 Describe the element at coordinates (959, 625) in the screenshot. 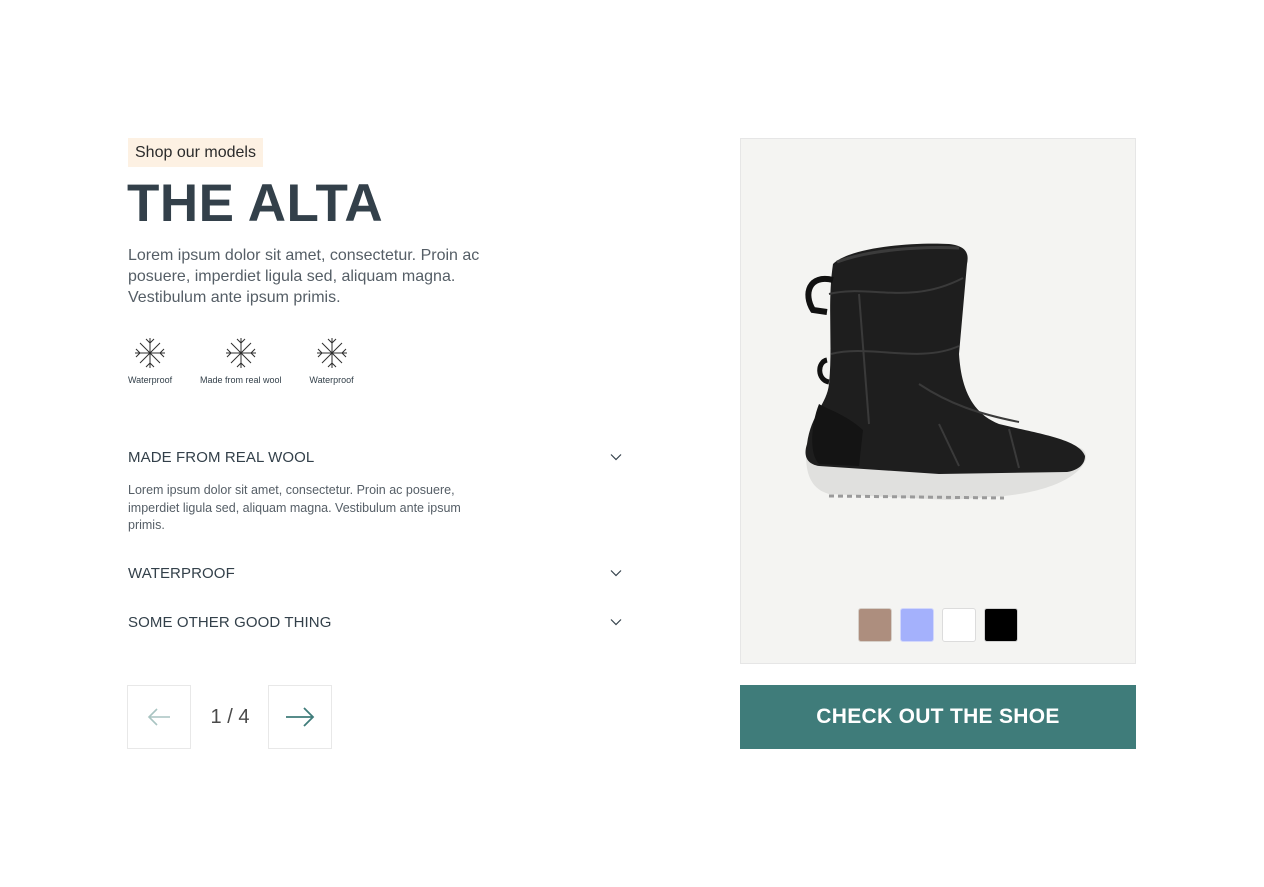

I see `swatch-white` at that location.